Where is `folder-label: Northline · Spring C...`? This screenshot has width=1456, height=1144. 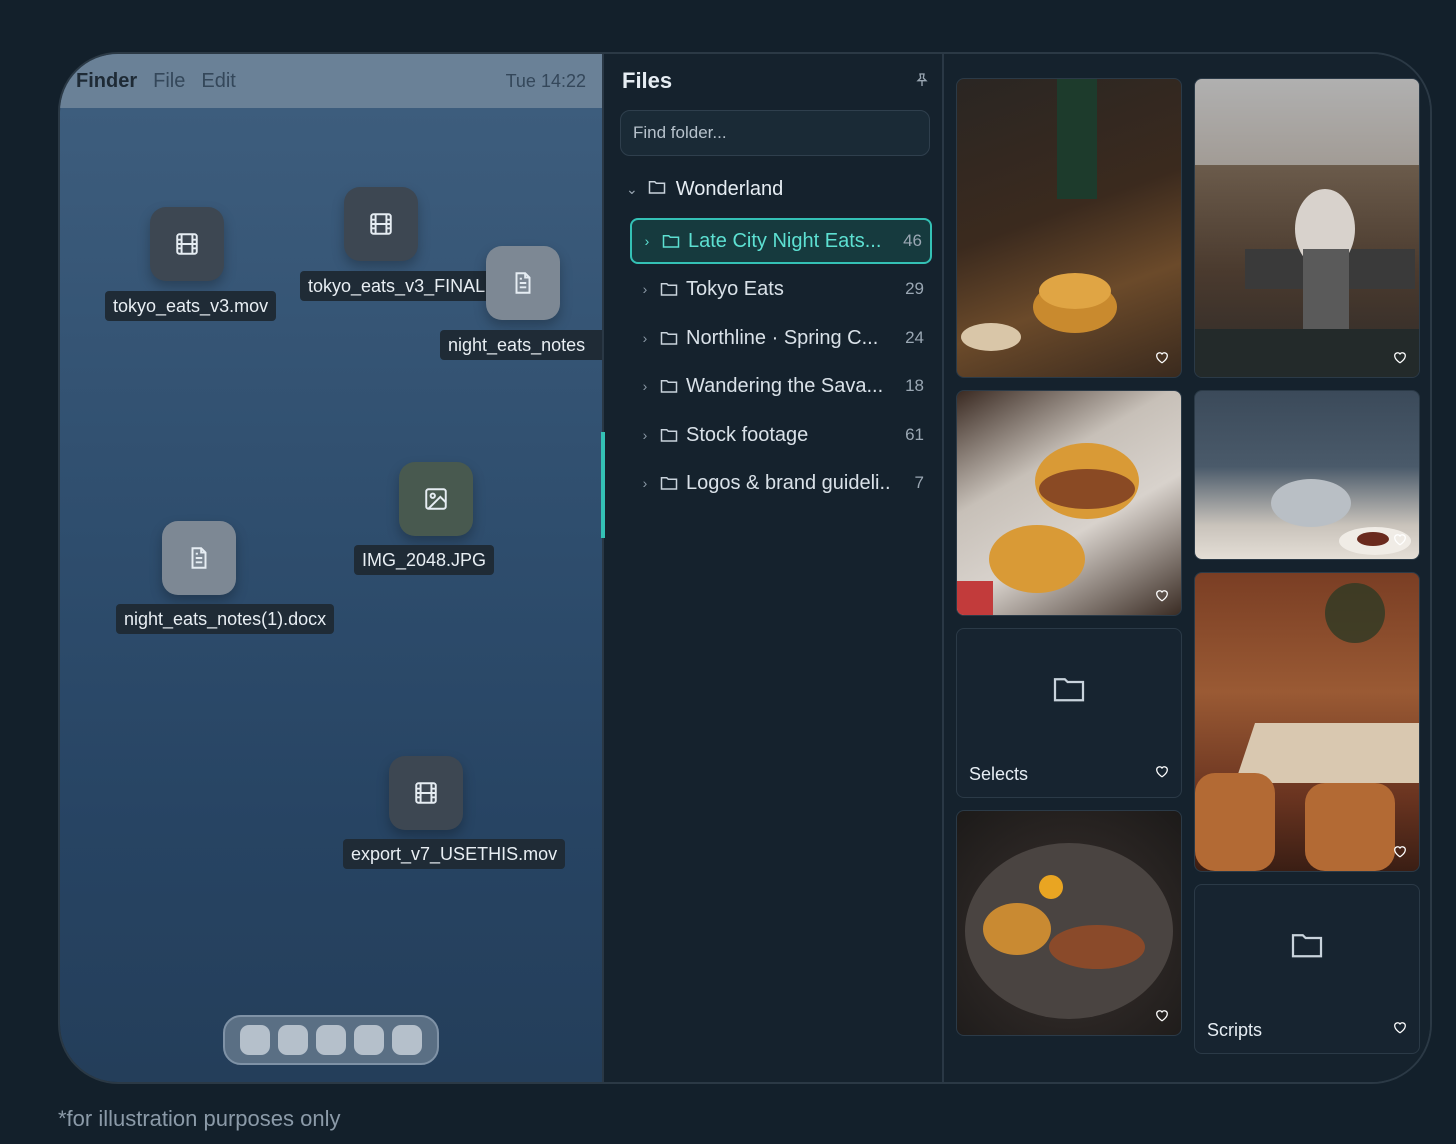 folder-label: Northline · Spring C... is located at coordinates (782, 337).